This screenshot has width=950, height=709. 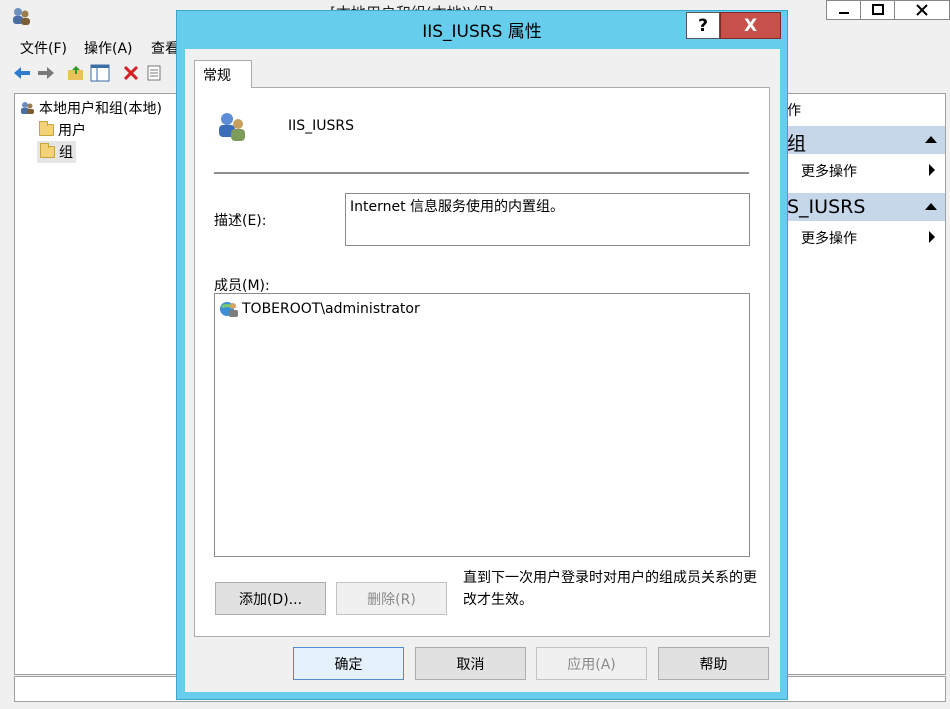 I want to click on properties-button, so click(x=154, y=73).